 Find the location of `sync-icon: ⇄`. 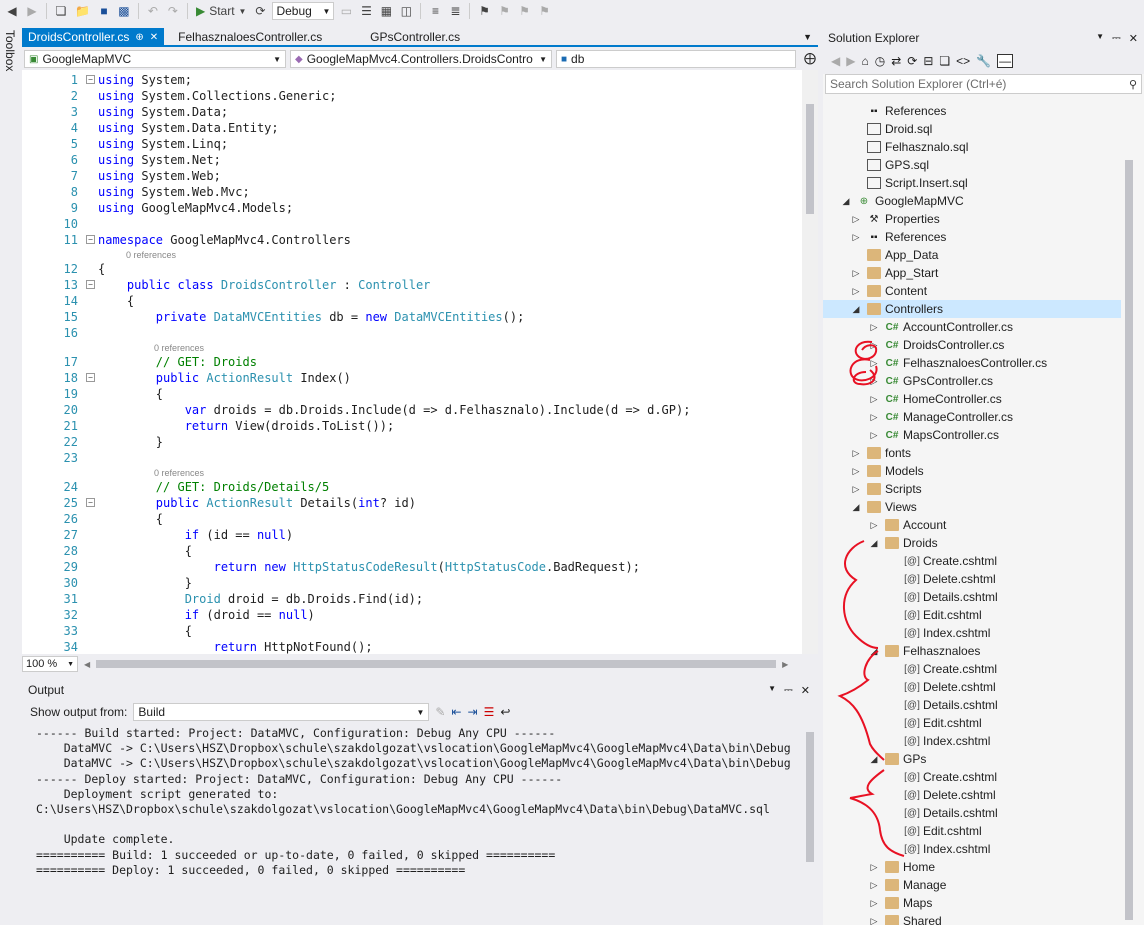

sync-icon: ⇄ is located at coordinates (896, 61).